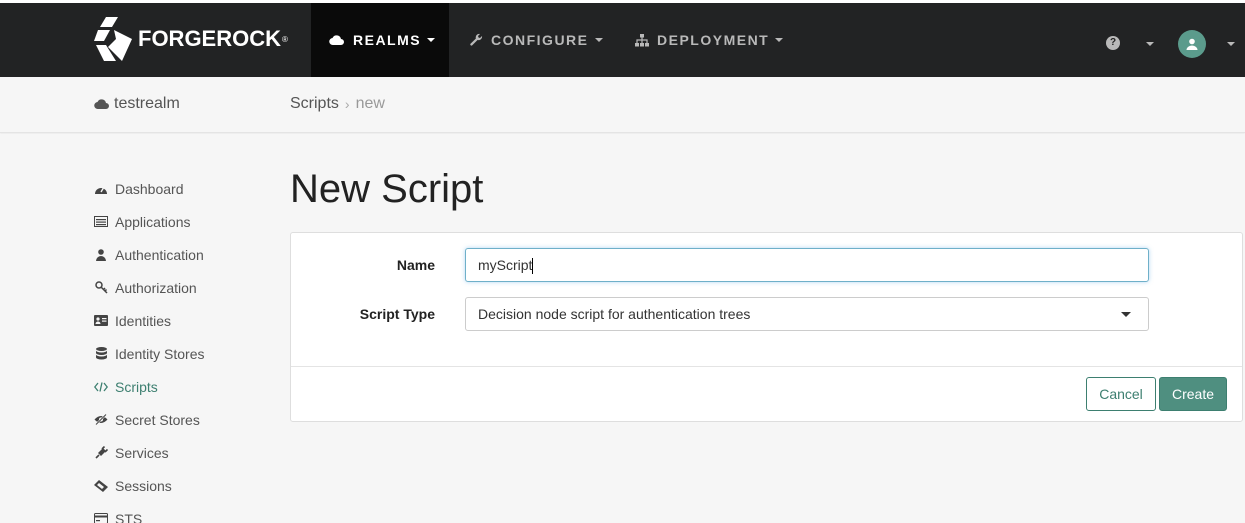  I want to click on breadcrumb-scripts: Scripts, so click(314, 104).